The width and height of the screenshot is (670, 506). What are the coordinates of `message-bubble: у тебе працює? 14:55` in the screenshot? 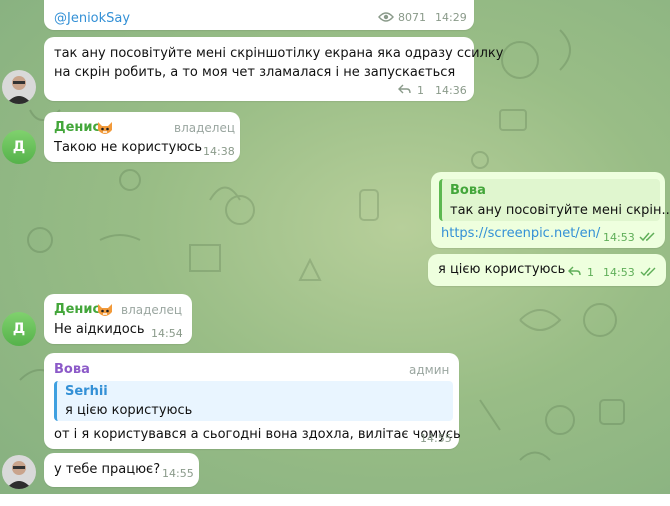 It's located at (121, 470).